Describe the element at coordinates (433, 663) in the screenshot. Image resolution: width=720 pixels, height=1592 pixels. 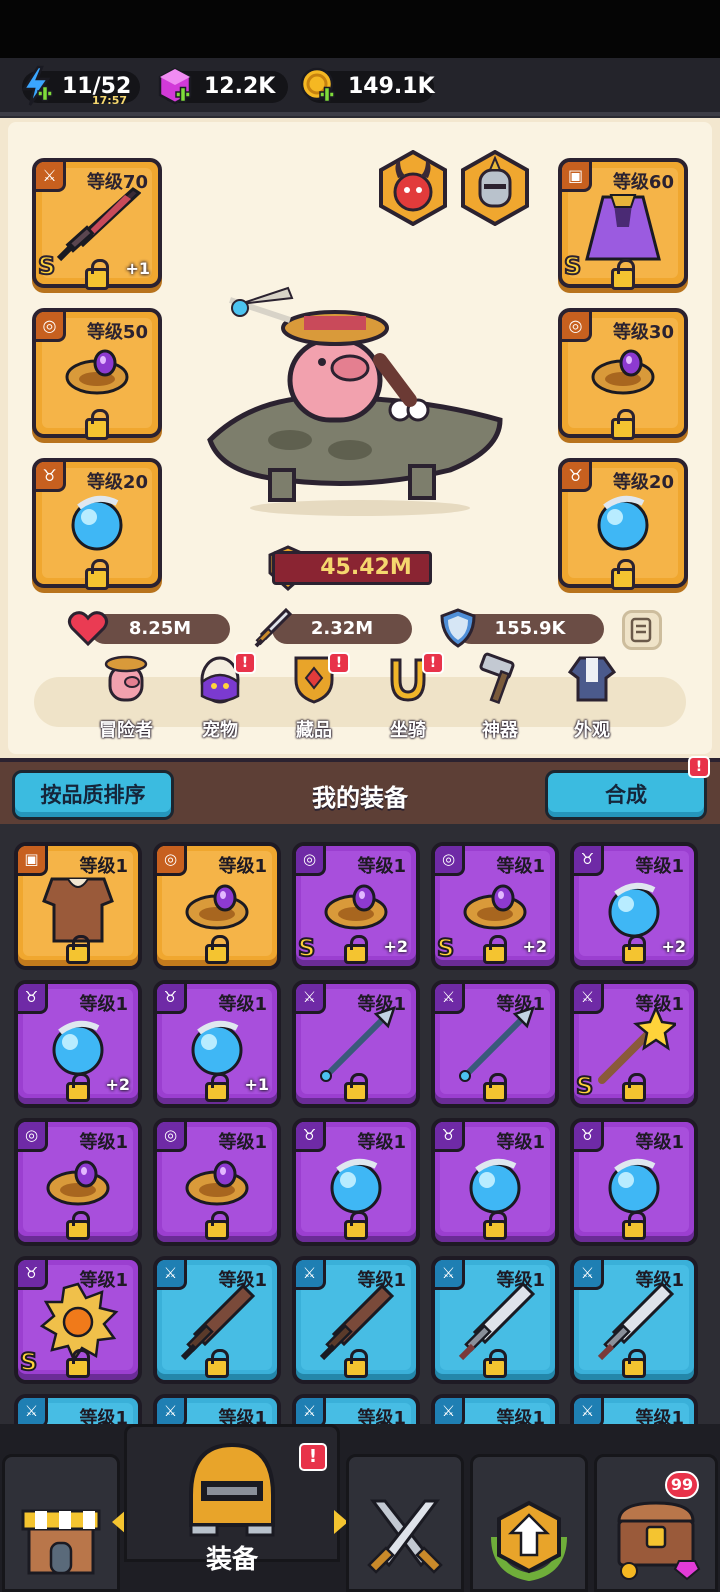
I see `alert-badge: !` at that location.